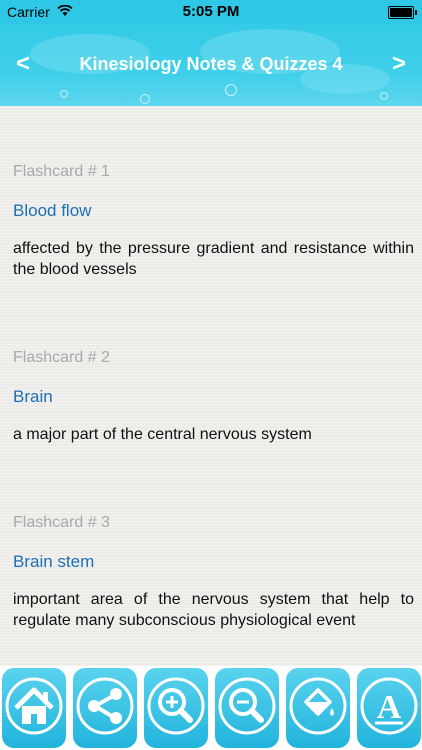 Image resolution: width=422 pixels, height=750 pixels. What do you see at coordinates (211, 708) in the screenshot?
I see `bottom-toolbar: A` at bounding box center [211, 708].